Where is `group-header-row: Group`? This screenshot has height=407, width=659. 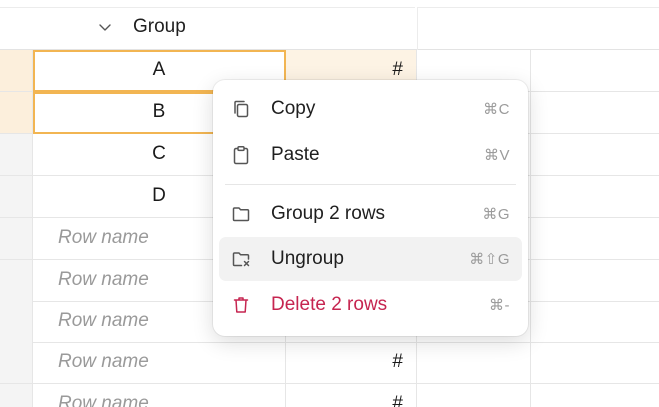 group-header-row: Group is located at coordinates (329, 25).